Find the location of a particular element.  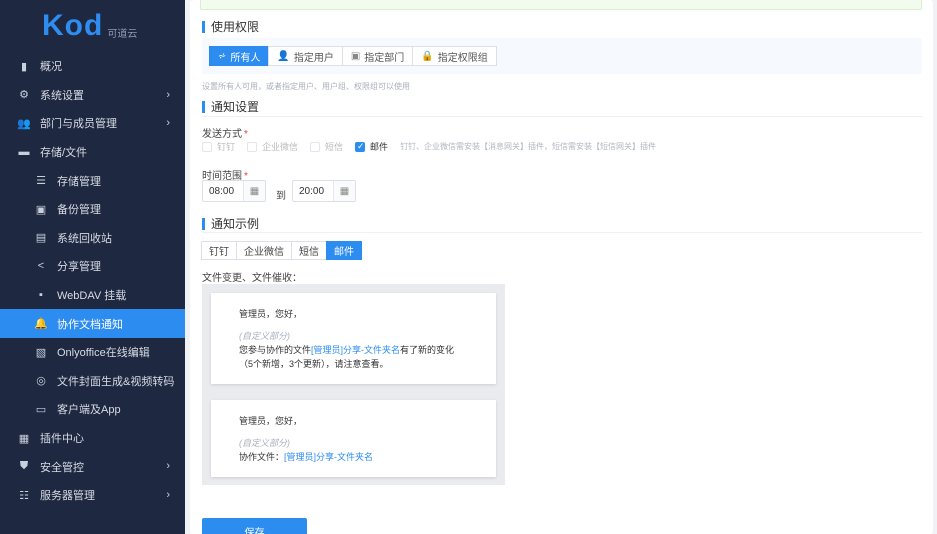

sidebar-item: ☰ 存储管理 is located at coordinates (92, 180).